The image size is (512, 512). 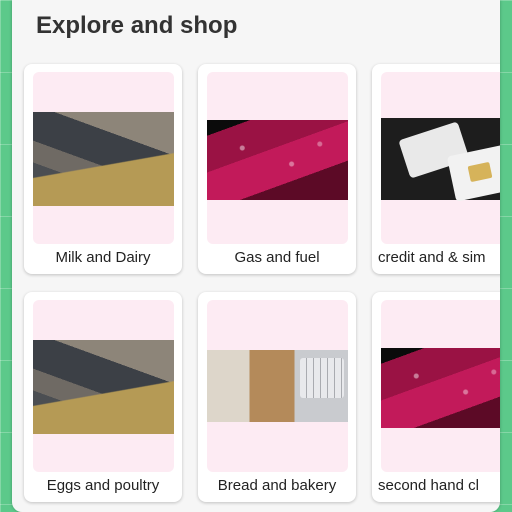 I want to click on category-label: Eggs and poultry, so click(x=103, y=485).